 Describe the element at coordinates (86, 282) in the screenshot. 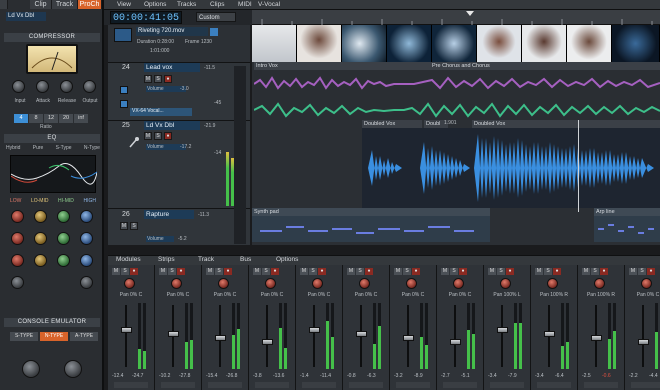

I see `eq-lpf-knob` at that location.